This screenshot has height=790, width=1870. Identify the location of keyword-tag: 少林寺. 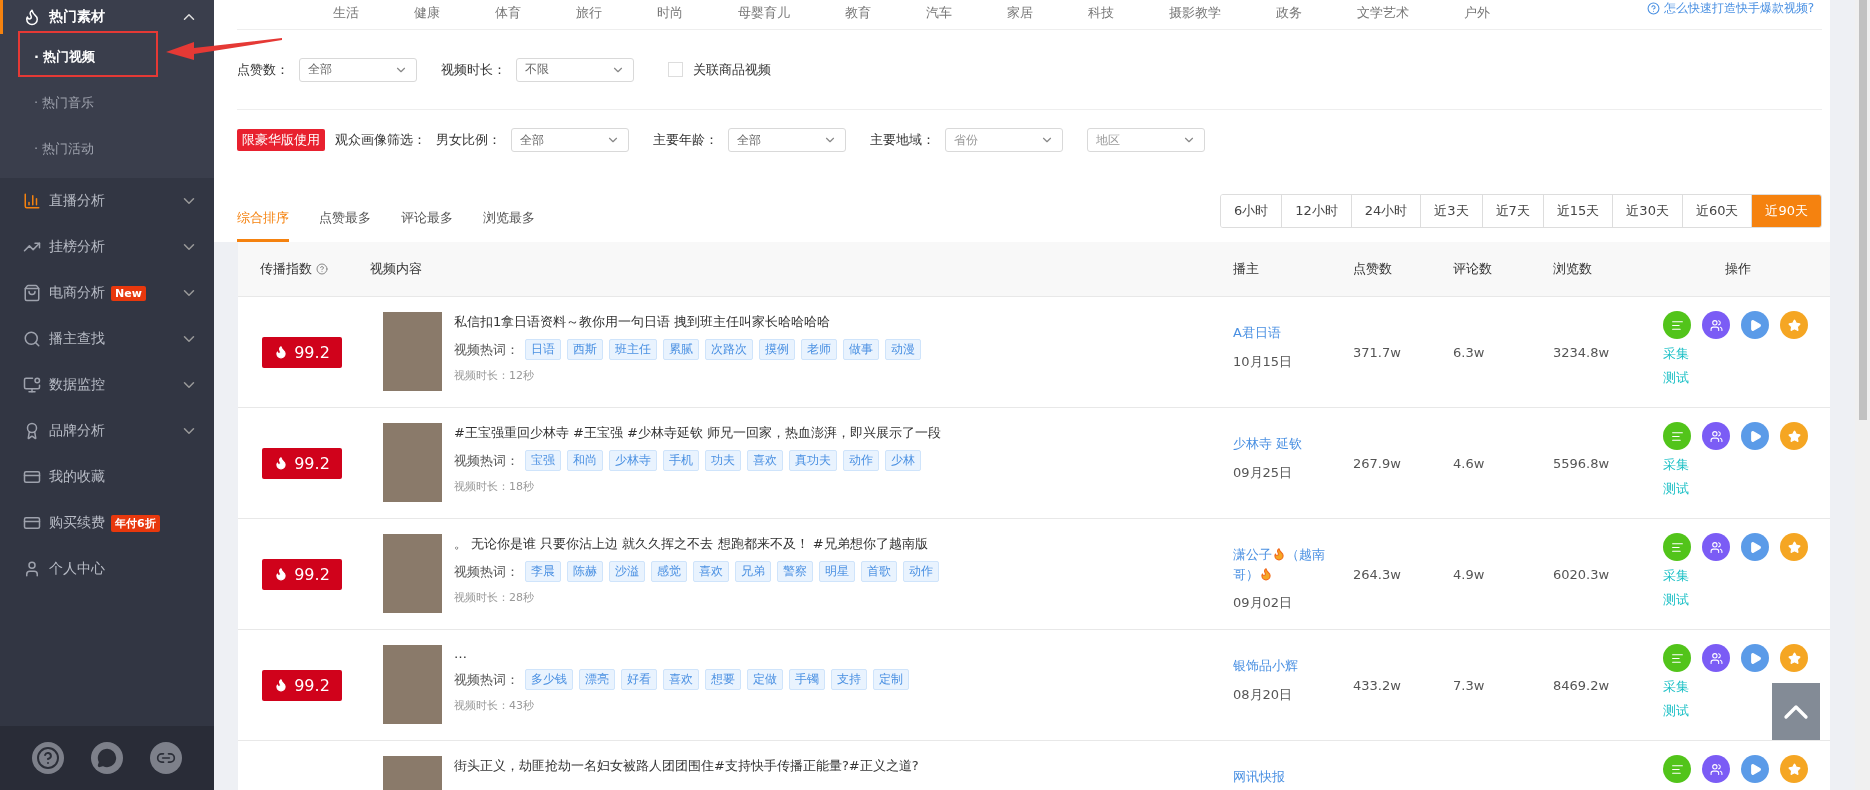
(633, 460).